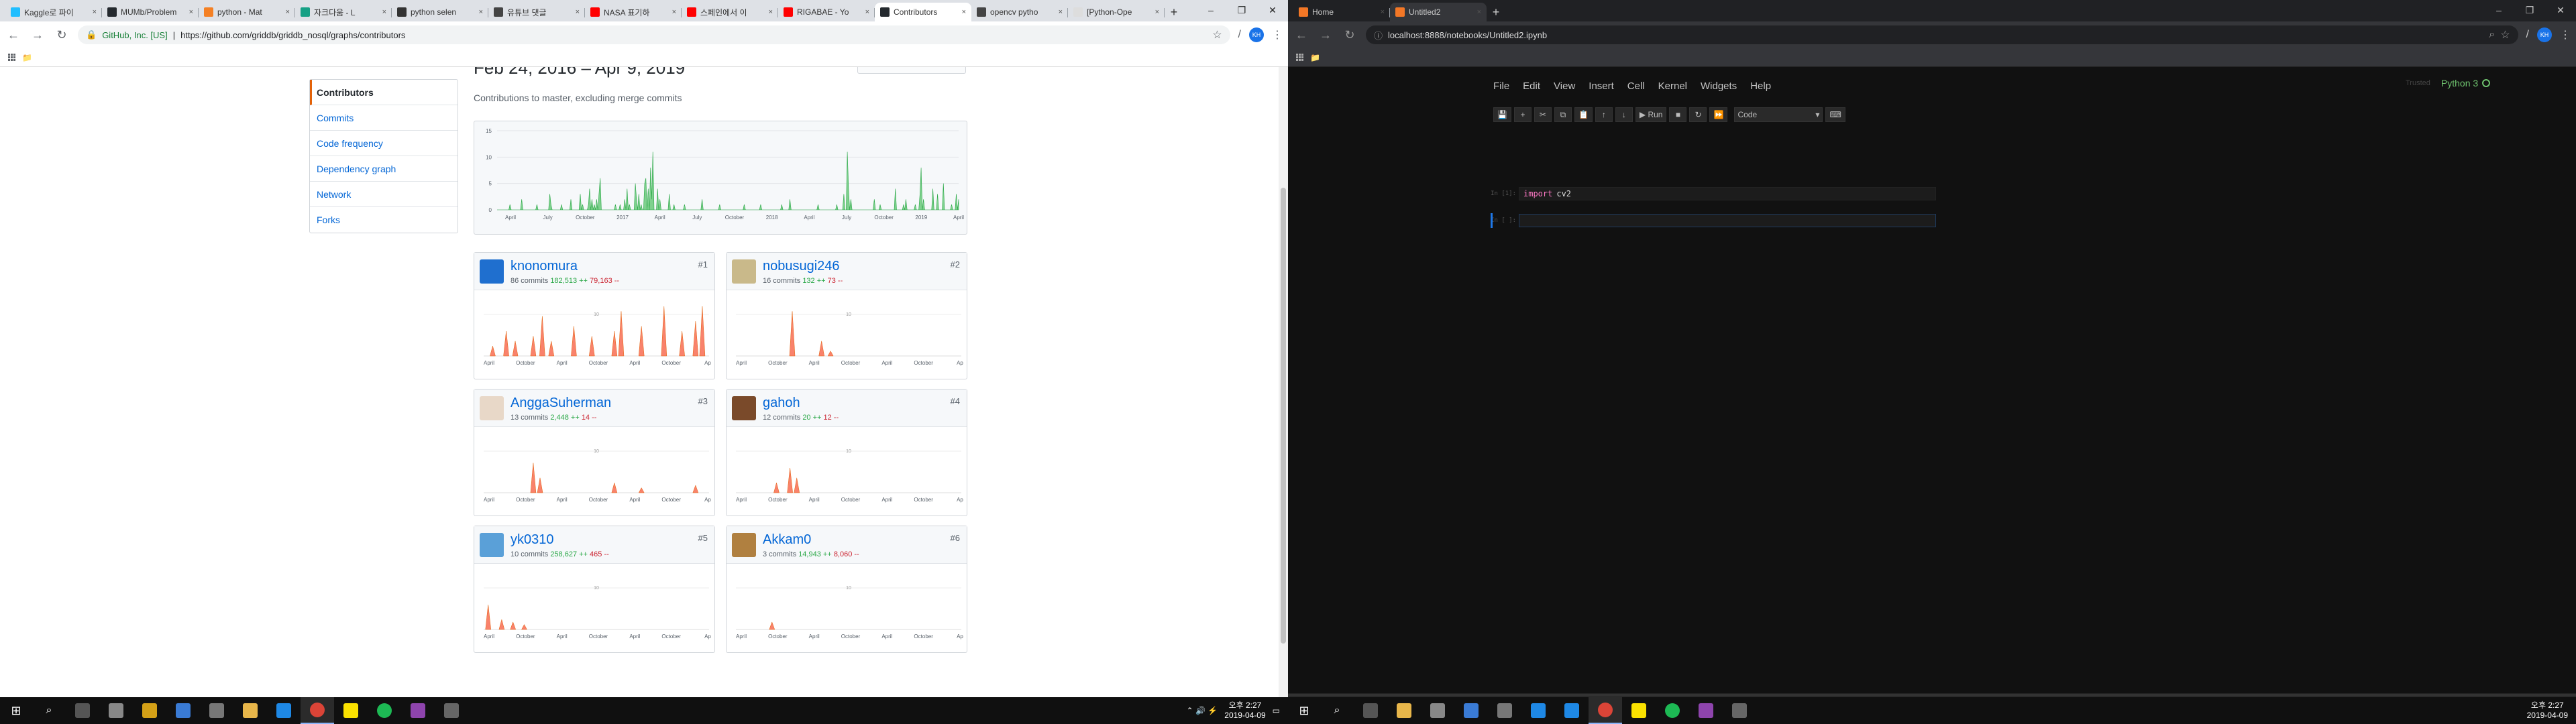 The height and width of the screenshot is (724, 2576). What do you see at coordinates (1217, 35) in the screenshot?
I see `bookmark-star-icon: ☆` at bounding box center [1217, 35].